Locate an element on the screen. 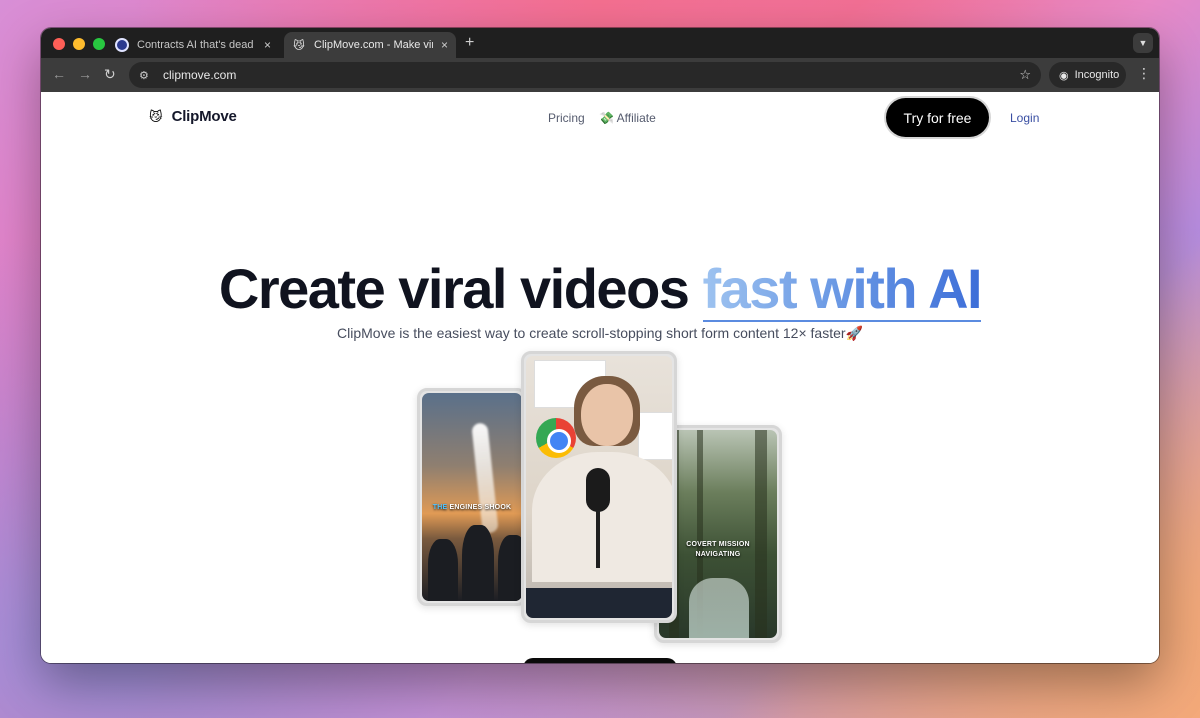  close-window-button is located at coordinates (59, 44).